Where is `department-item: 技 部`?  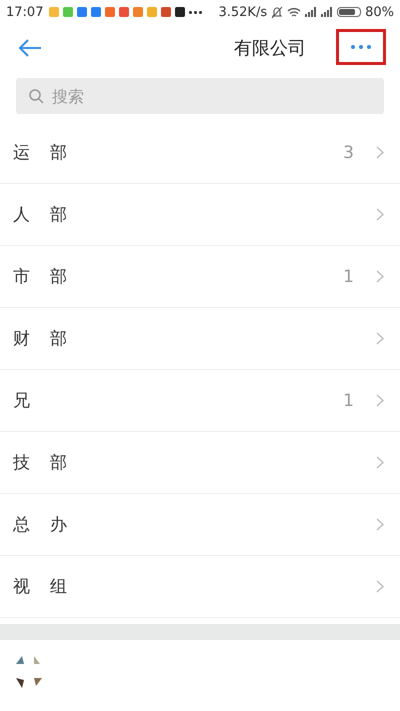 department-item: 技 部 is located at coordinates (200, 463).